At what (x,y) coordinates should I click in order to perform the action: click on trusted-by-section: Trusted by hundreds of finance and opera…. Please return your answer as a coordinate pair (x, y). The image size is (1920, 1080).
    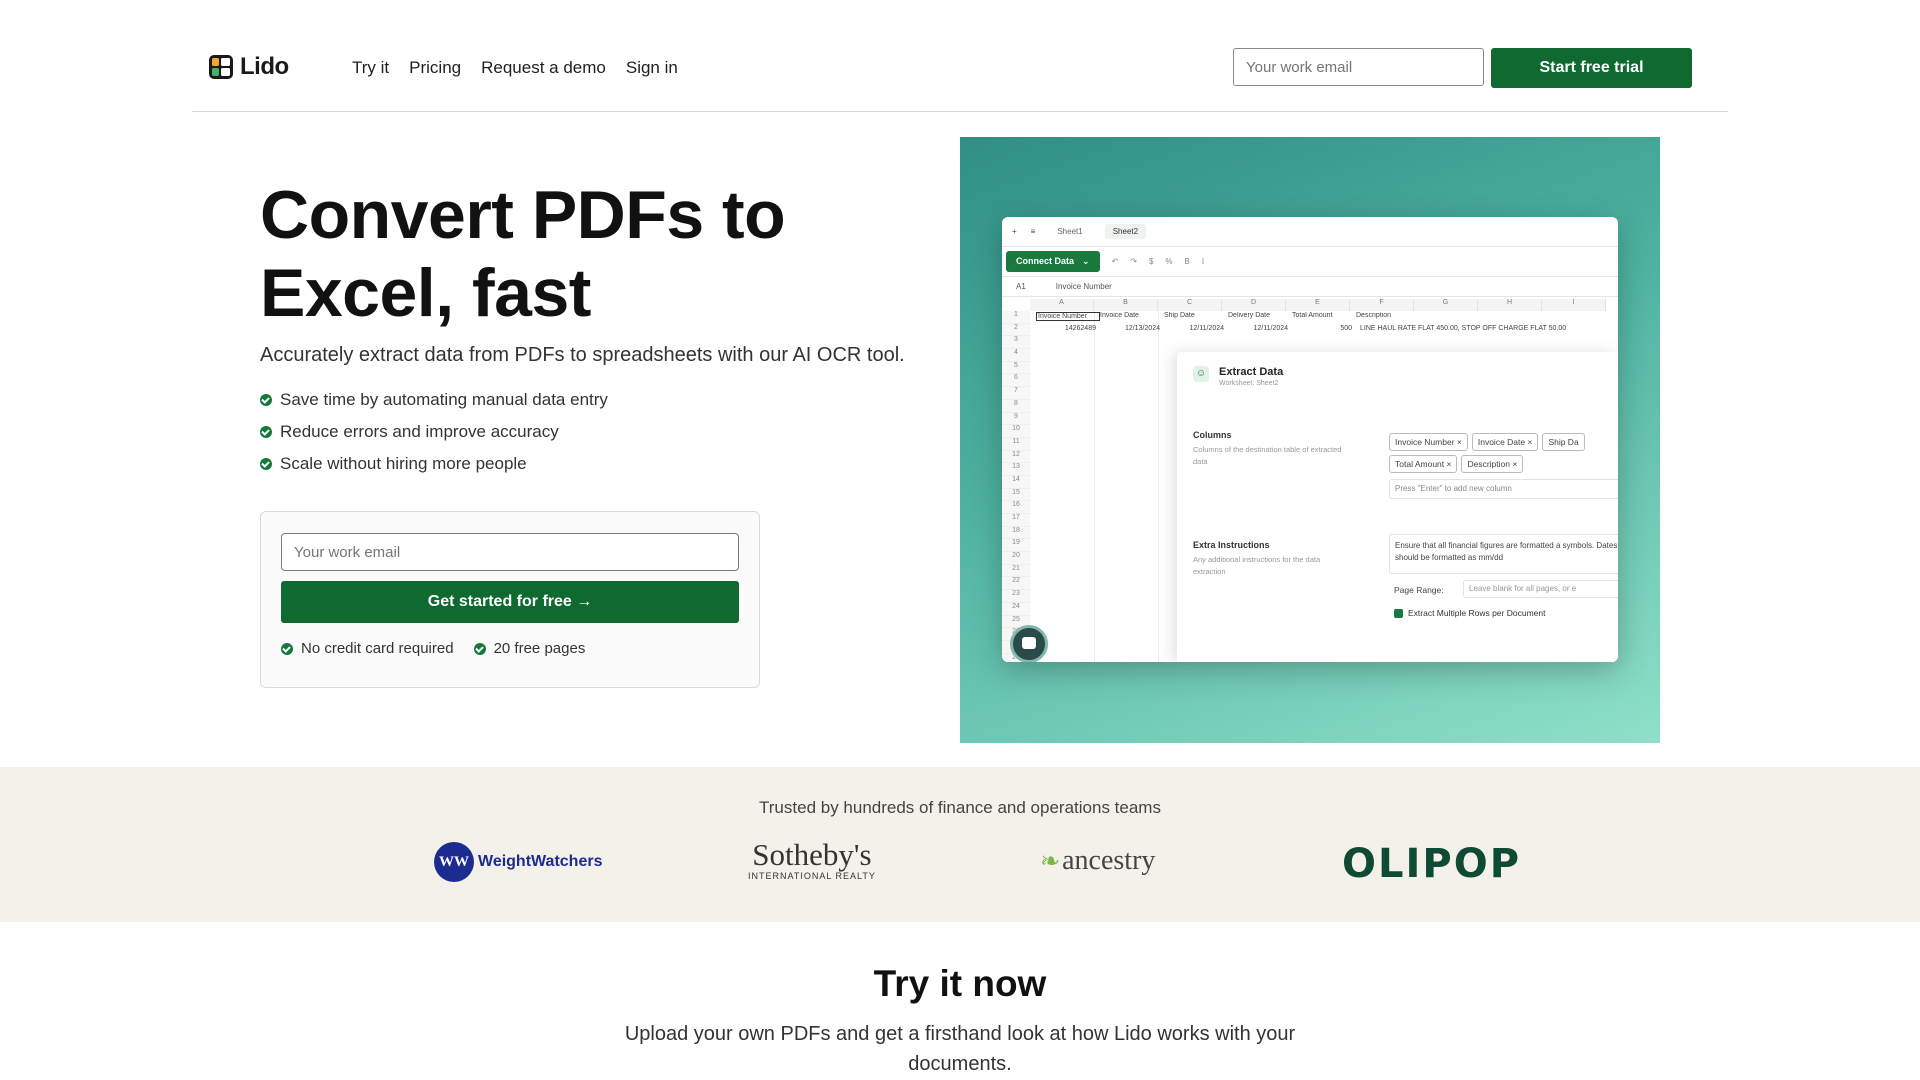
    Looking at the image, I should click on (960, 844).